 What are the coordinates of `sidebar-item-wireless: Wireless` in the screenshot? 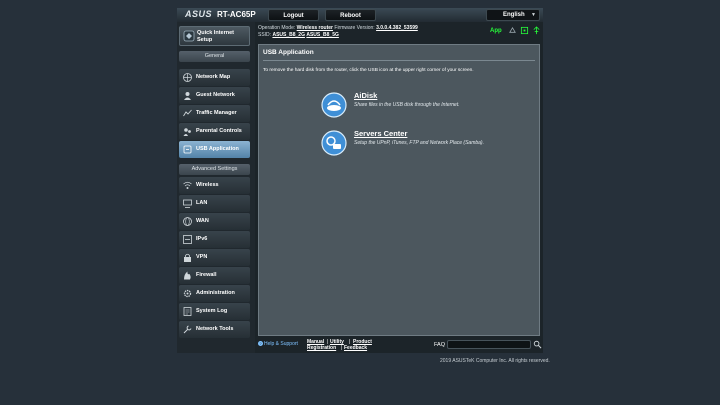 It's located at (214, 185).